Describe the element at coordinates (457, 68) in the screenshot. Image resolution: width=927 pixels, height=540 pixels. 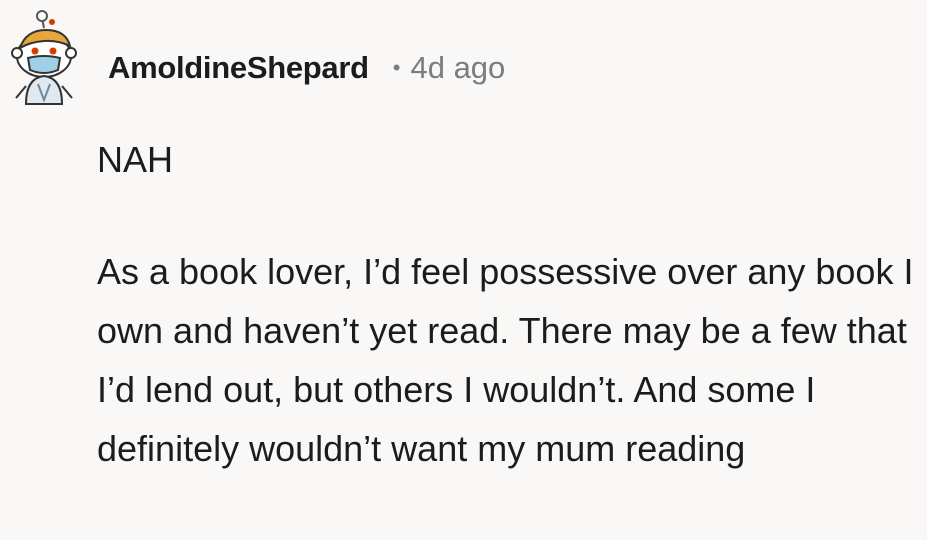
I see `timestamp: 4d ago` at that location.